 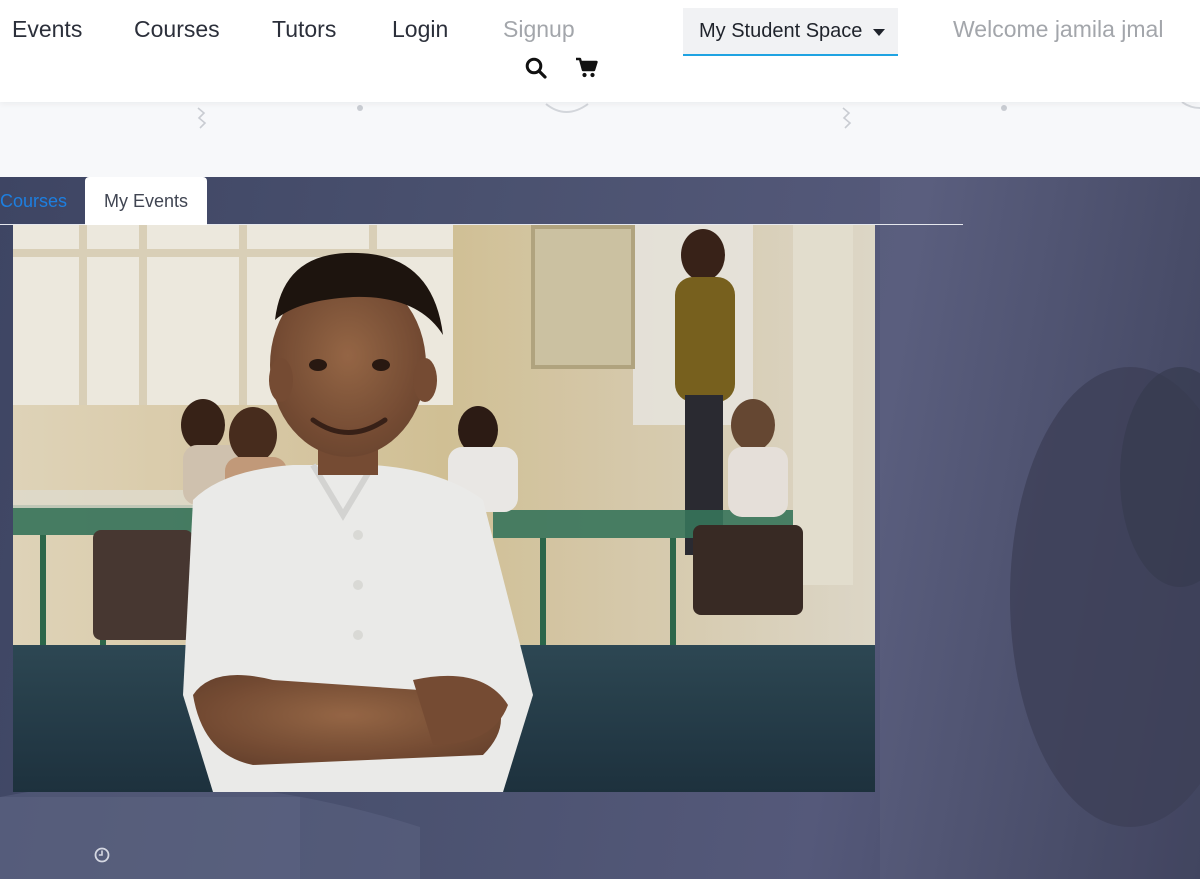 What do you see at coordinates (146, 201) in the screenshot?
I see `tab-my-events: My Events` at bounding box center [146, 201].